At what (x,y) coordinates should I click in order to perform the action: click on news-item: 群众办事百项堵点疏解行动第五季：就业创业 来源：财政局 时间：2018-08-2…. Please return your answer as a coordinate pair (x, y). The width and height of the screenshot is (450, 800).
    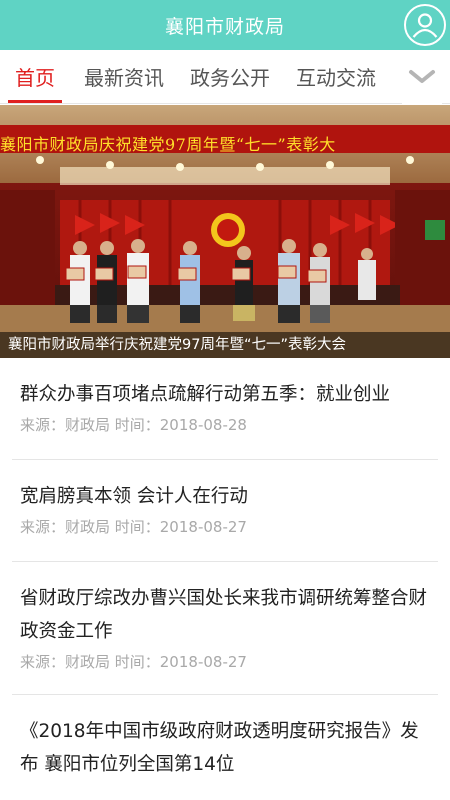
    Looking at the image, I should click on (225, 409).